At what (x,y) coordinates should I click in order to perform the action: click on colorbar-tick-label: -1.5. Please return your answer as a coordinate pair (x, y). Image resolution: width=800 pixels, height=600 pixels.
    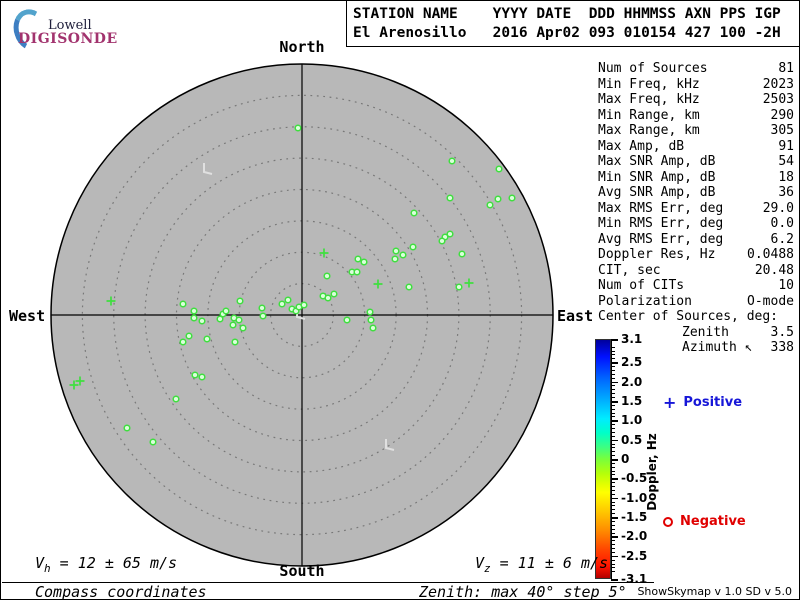
    Looking at the image, I should click on (634, 517).